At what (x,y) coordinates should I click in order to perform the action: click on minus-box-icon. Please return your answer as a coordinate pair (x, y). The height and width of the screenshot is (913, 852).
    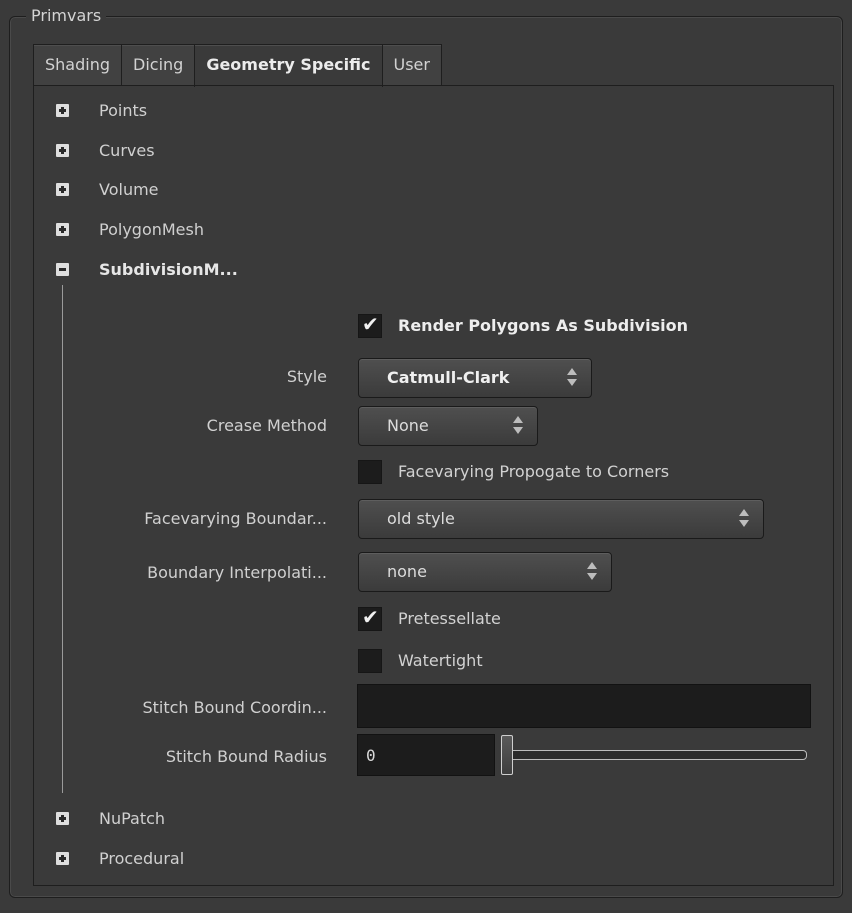
    Looking at the image, I should click on (62, 269).